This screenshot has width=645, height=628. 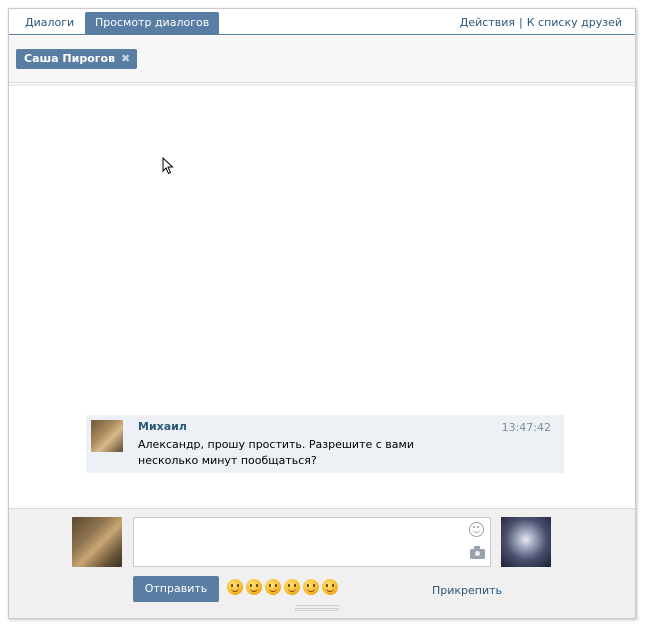 What do you see at coordinates (125, 59) in the screenshot?
I see `close-icon: ✖` at bounding box center [125, 59].